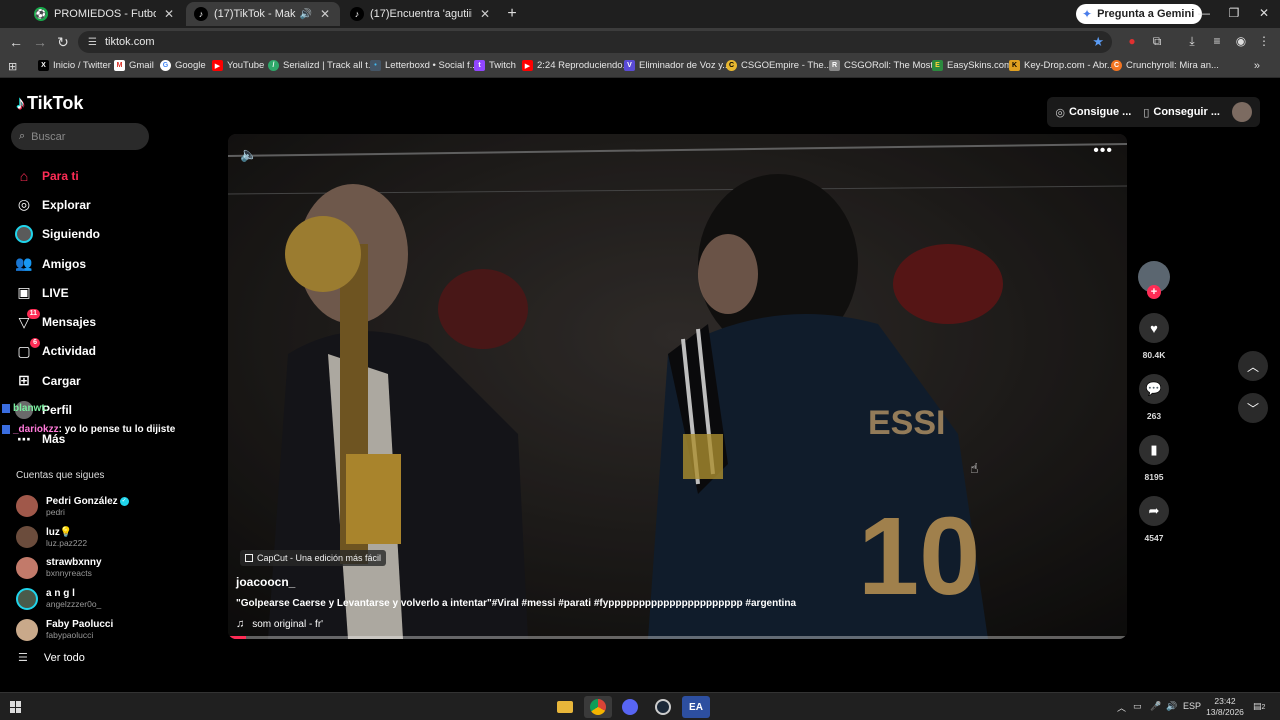  Describe the element at coordinates (1087, 14) in the screenshot. I see `gemini-sparkle-icon: ✦` at that location.